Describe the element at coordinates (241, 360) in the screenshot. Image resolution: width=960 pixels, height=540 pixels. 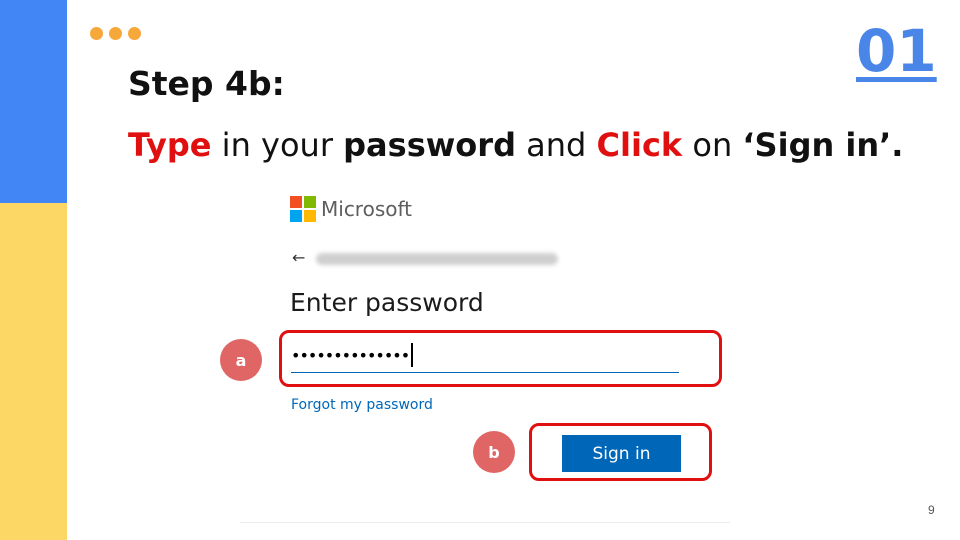
I see `callout-badge-a: a` at that location.